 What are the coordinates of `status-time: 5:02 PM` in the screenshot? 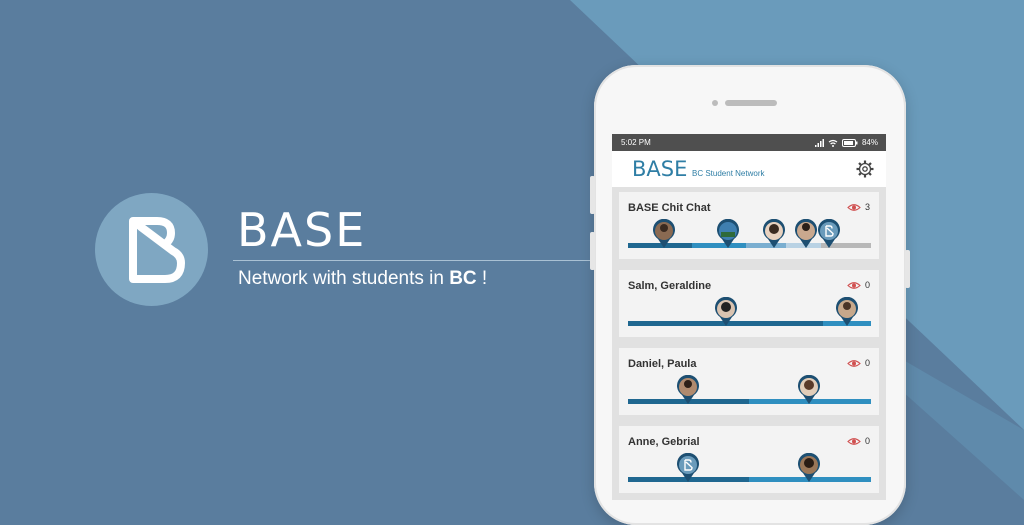 It's located at (636, 142).